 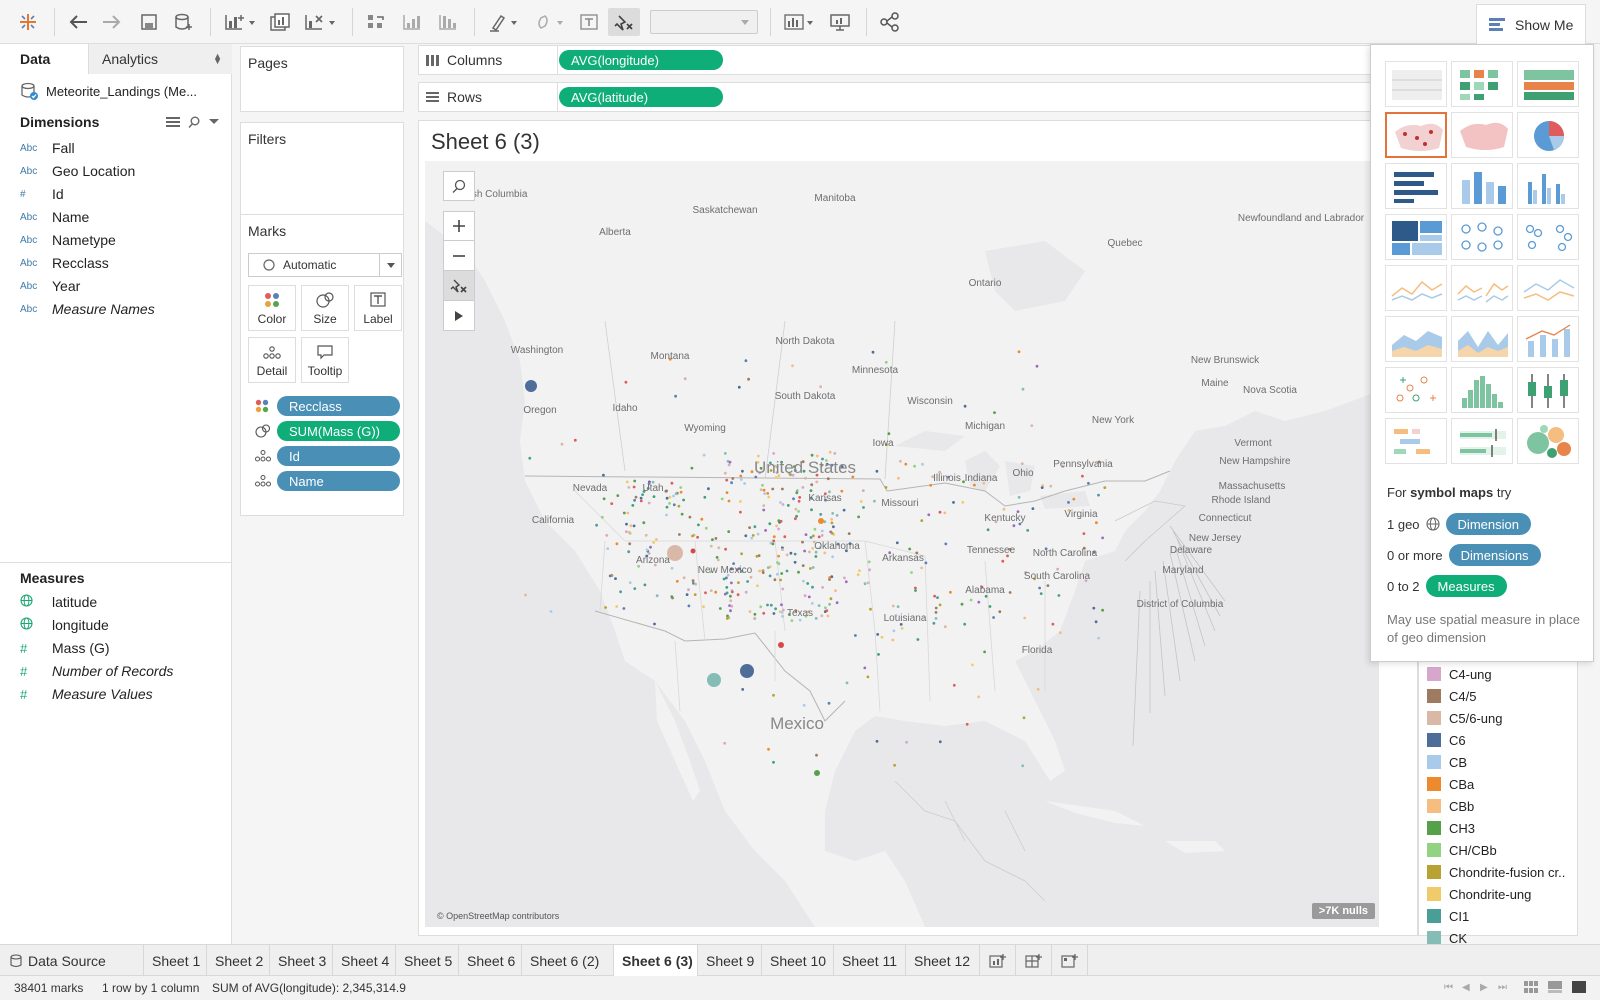 What do you see at coordinates (183, 22) in the screenshot?
I see `new-datasource-icon` at bounding box center [183, 22].